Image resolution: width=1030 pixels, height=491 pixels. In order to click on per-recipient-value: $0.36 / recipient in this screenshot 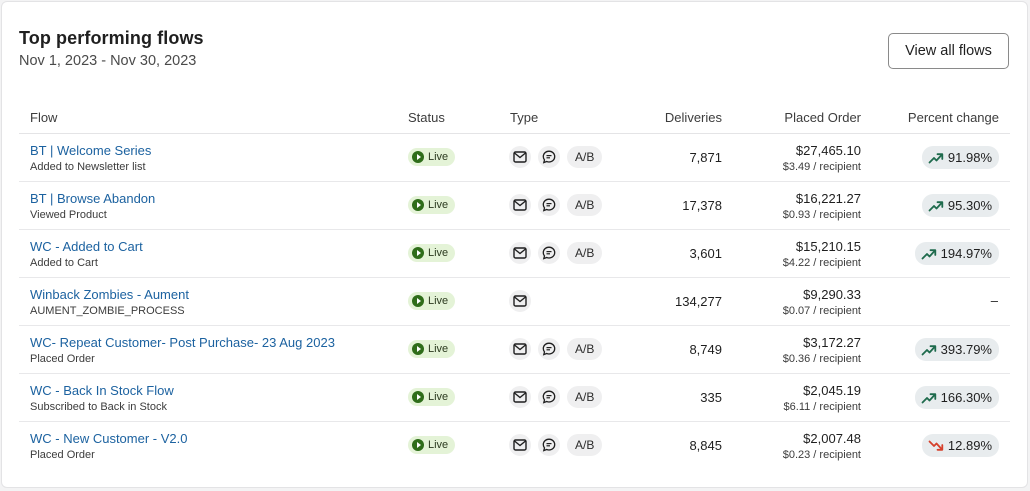, I will do `click(821, 359)`.